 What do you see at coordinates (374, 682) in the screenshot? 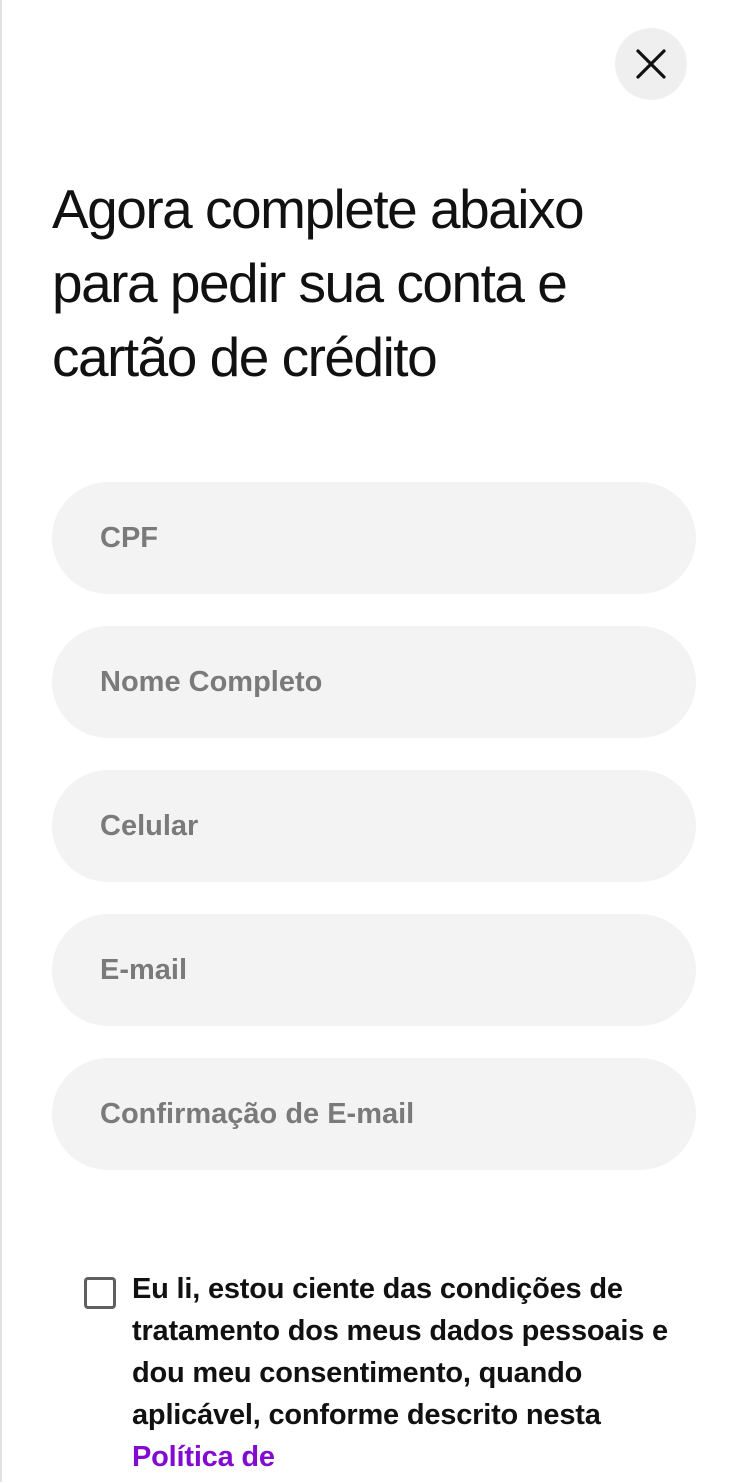
I see `full-name-input` at bounding box center [374, 682].